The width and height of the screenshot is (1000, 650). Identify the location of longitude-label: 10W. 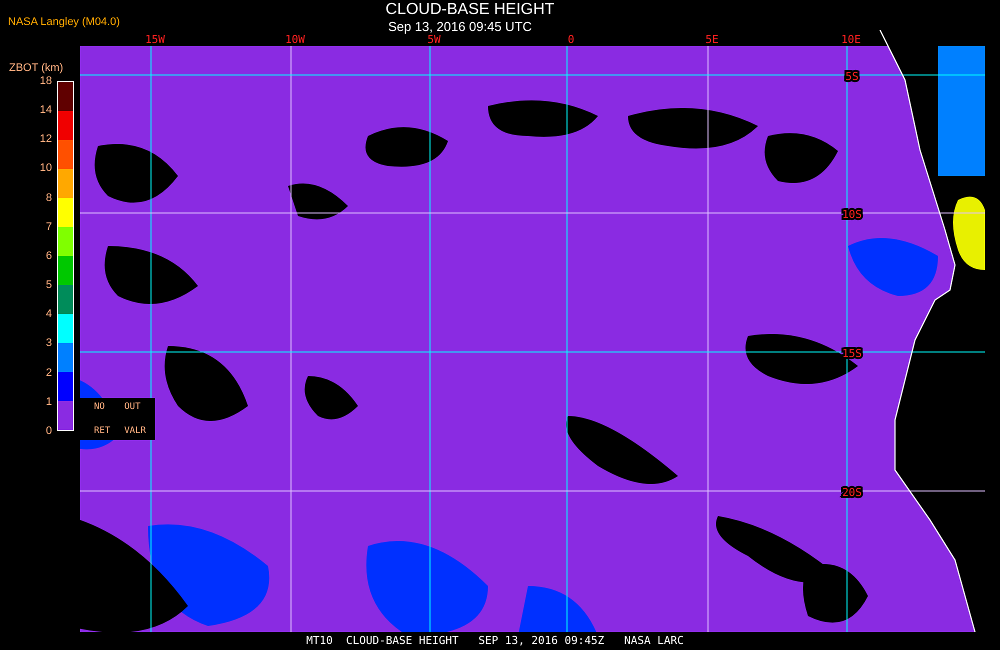
(295, 39).